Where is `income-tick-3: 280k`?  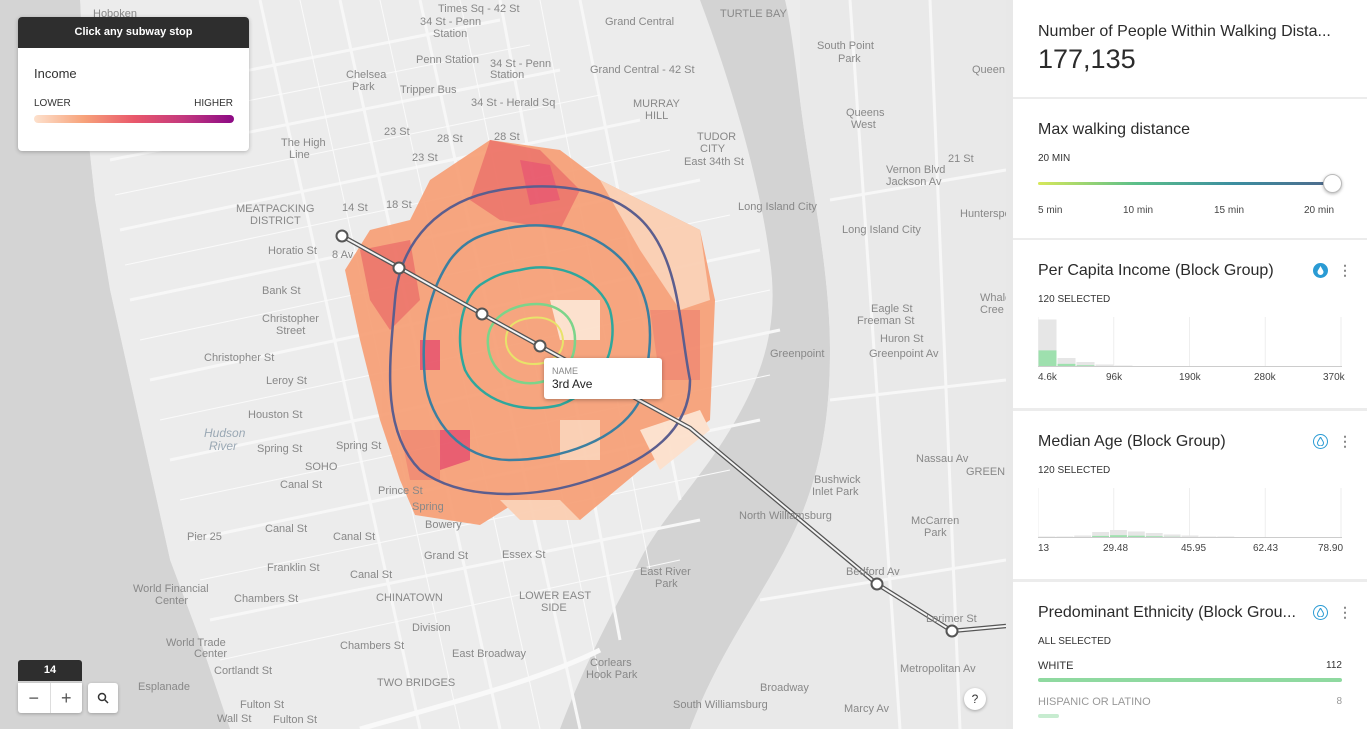
income-tick-3: 280k is located at coordinates (1265, 377).